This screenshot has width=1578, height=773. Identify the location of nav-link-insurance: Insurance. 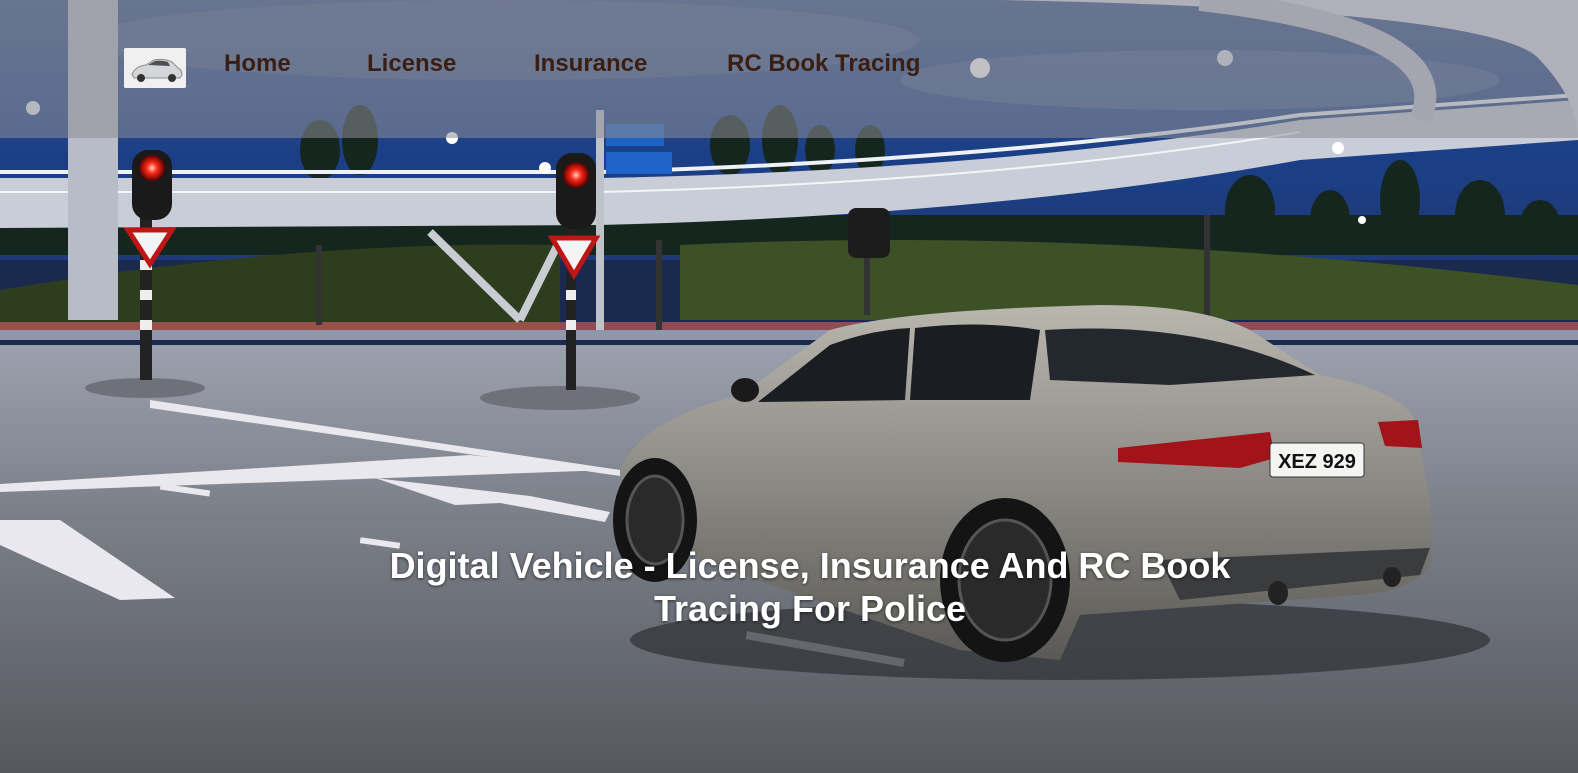
(590, 64).